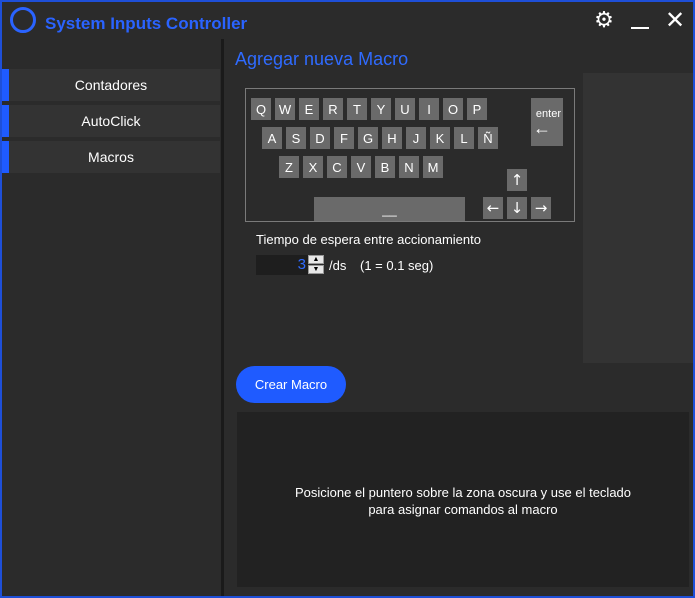  I want to click on minimize-icon, so click(640, 20).